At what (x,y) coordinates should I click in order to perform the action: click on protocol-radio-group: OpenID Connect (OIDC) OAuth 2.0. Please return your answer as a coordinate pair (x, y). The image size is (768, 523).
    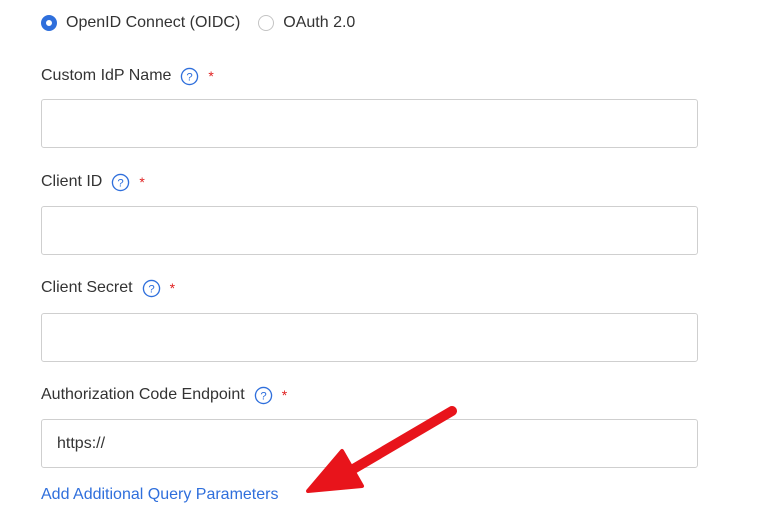
    Looking at the image, I should click on (198, 23).